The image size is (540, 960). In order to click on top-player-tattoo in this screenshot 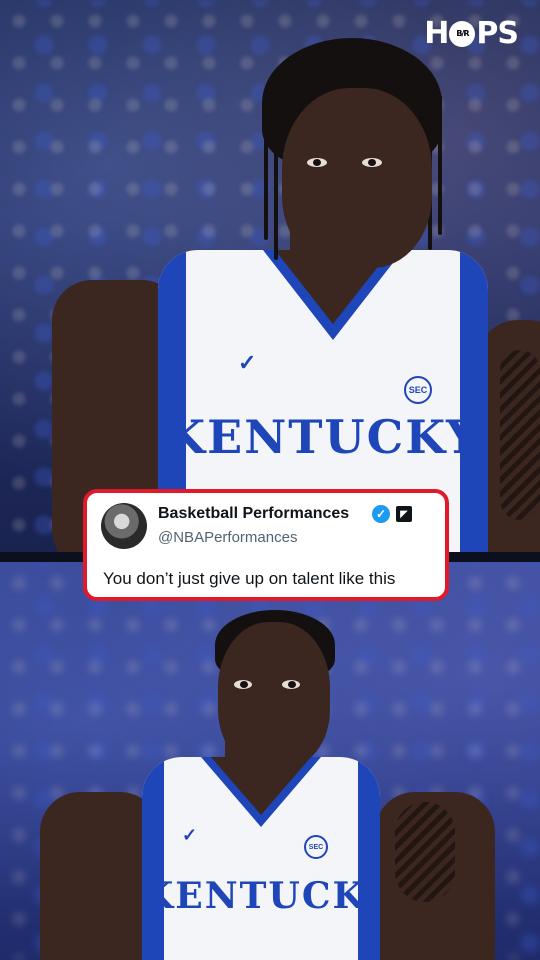, I will do `click(520, 435)`.